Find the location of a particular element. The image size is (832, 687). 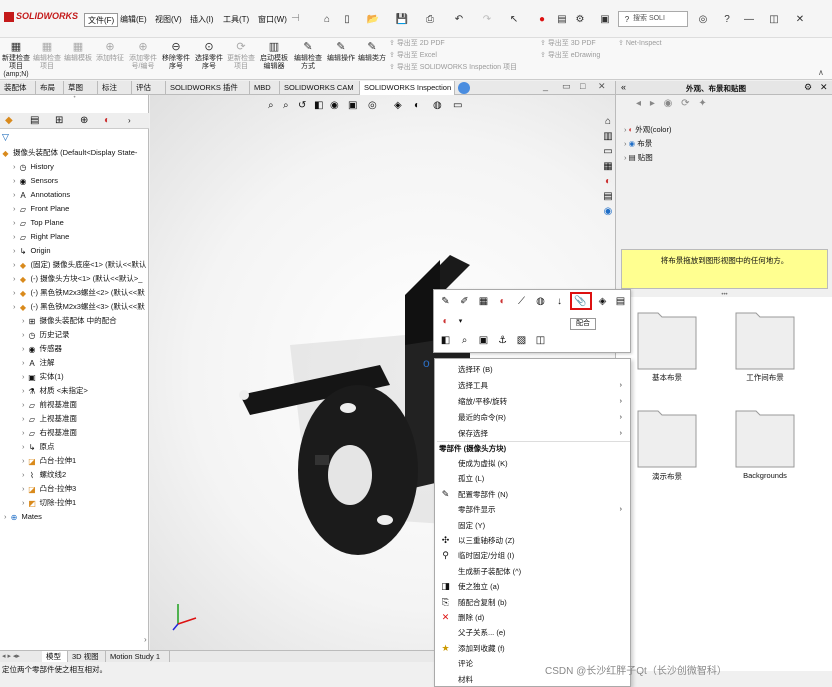

undo-icon: ↶ is located at coordinates (459, 19).